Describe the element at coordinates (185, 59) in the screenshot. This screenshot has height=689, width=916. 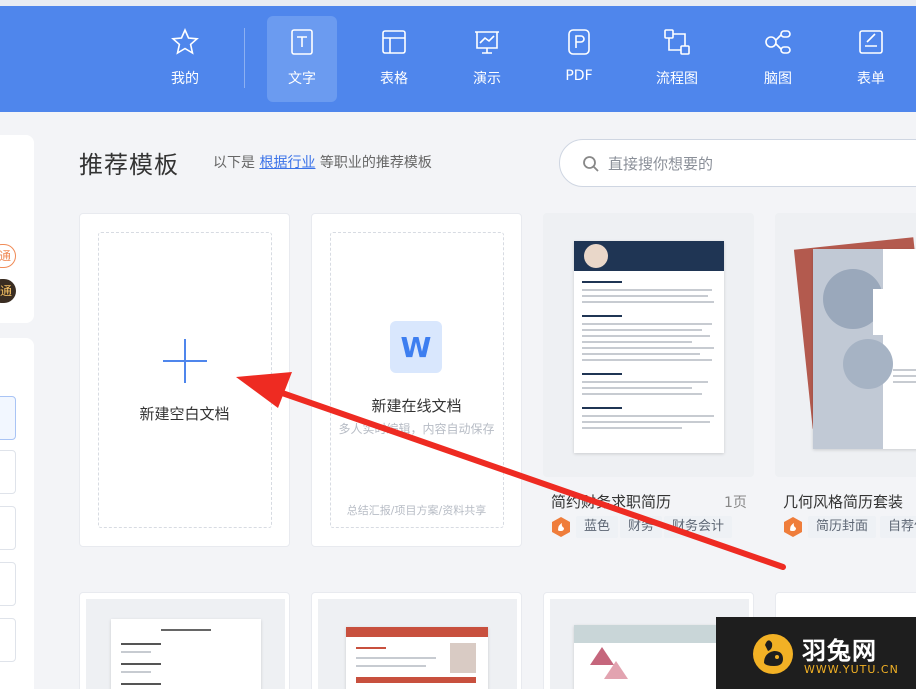
I see `nav-my: 我的` at that location.